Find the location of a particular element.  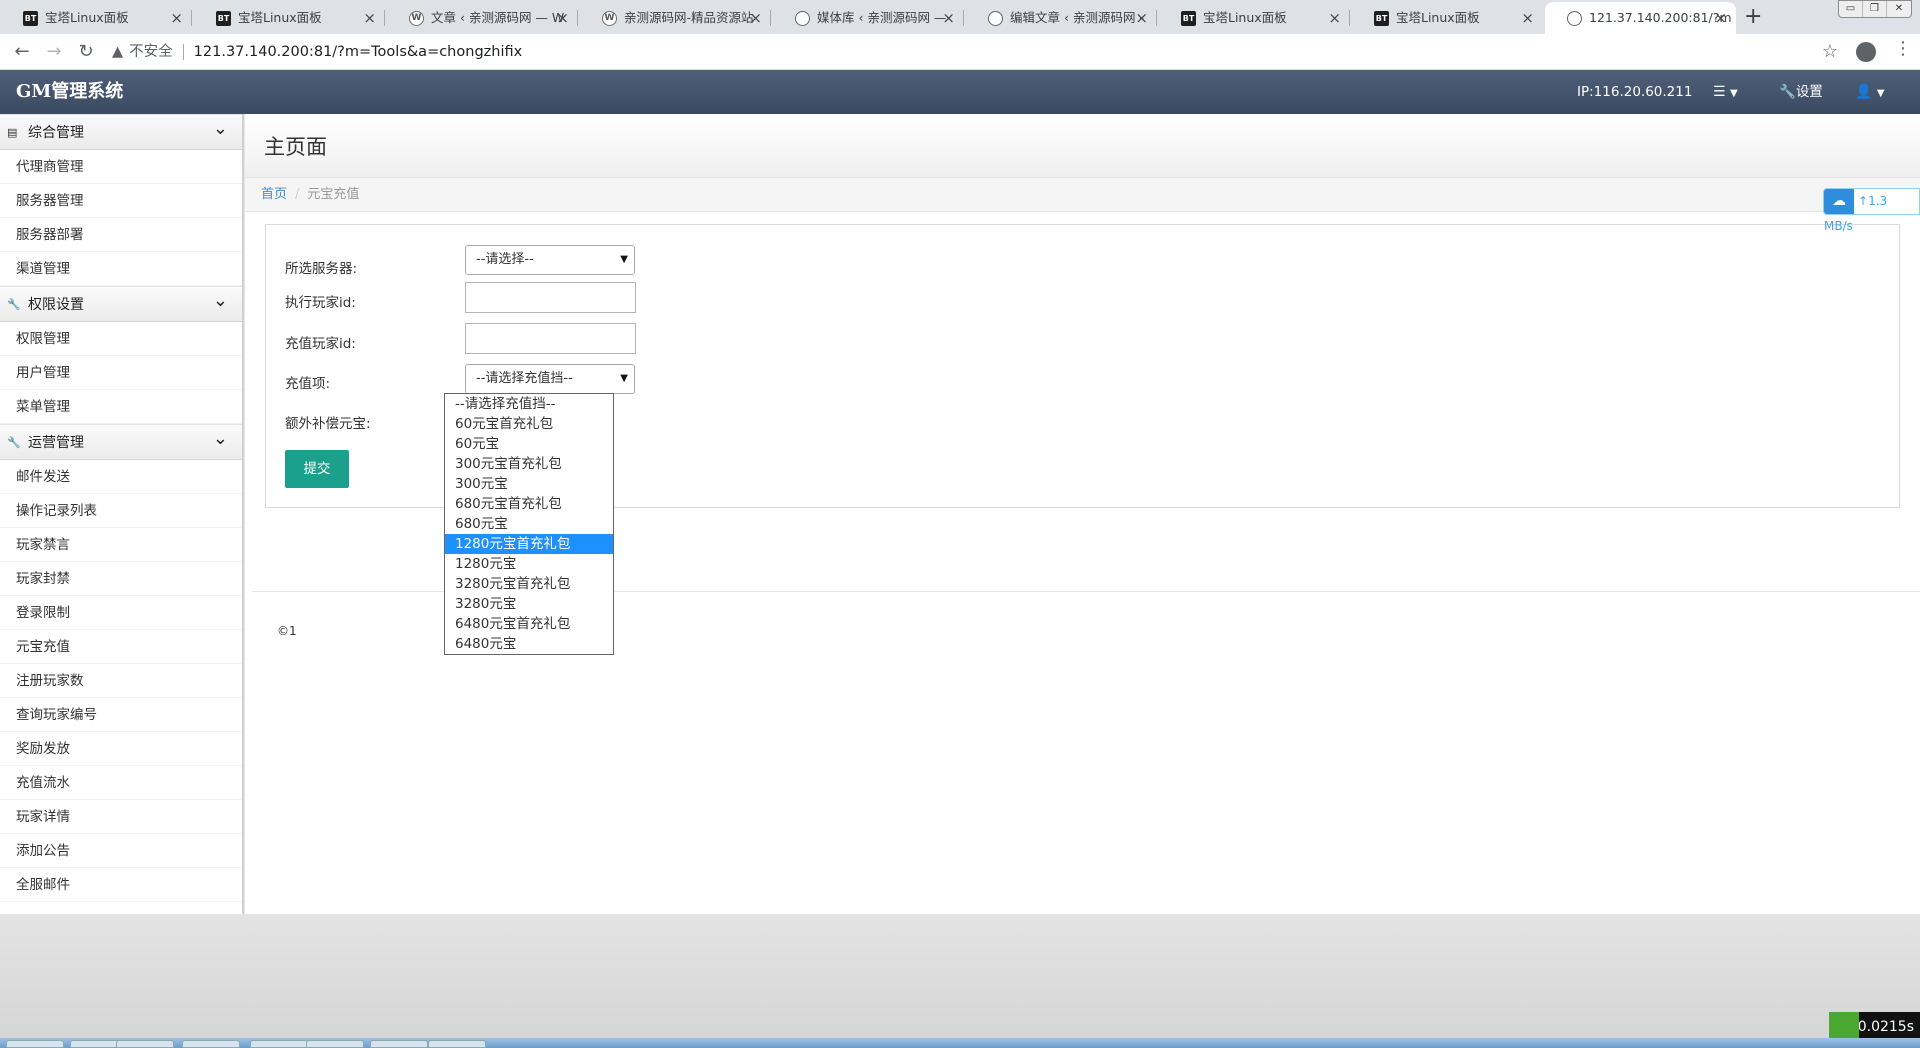

close-window-icon: ✕ is located at coordinates (1899, 9).